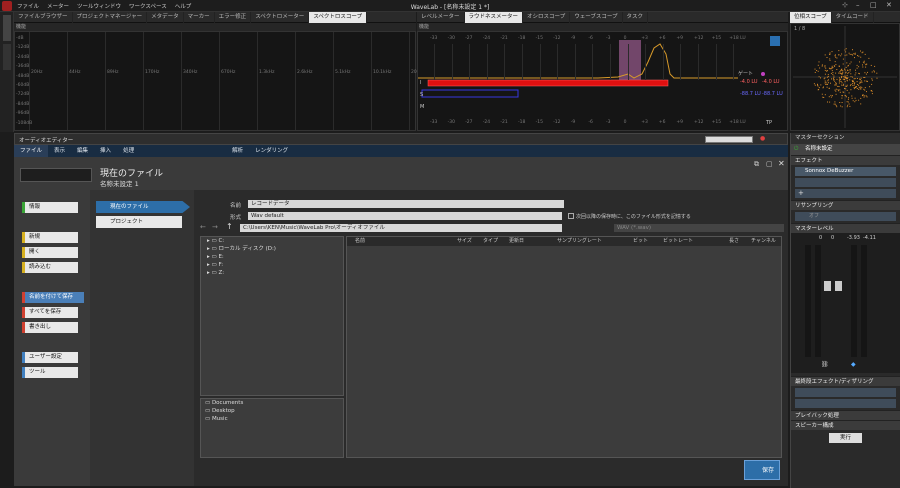 Image resolution: width=900 pixels, height=488 pixels. Describe the element at coordinates (441, 17) in the screenshot. I see `tab-level-meter: レベルメーター` at that location.